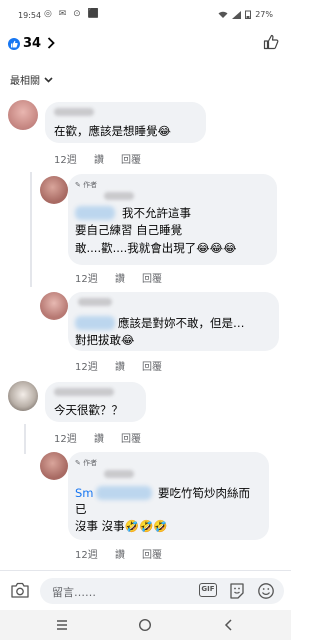  Describe the element at coordinates (48, 79) in the screenshot. I see `chevron-down-icon` at that location.